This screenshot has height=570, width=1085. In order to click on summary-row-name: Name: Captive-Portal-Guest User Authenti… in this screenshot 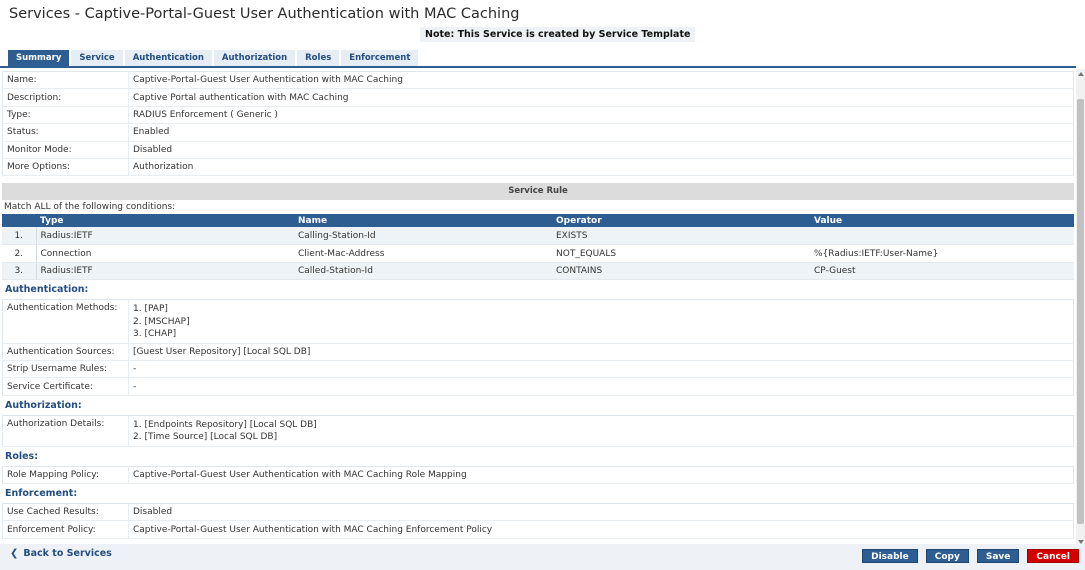, I will do `click(538, 80)`.